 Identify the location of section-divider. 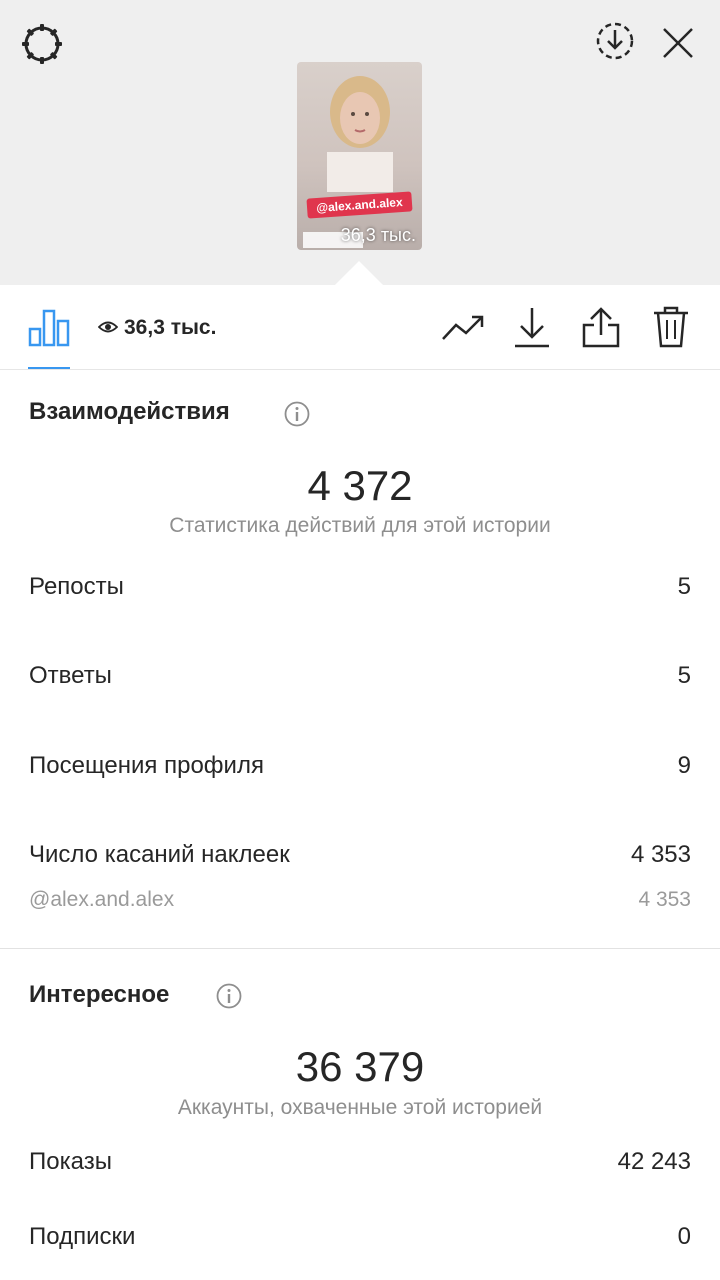
(360, 948).